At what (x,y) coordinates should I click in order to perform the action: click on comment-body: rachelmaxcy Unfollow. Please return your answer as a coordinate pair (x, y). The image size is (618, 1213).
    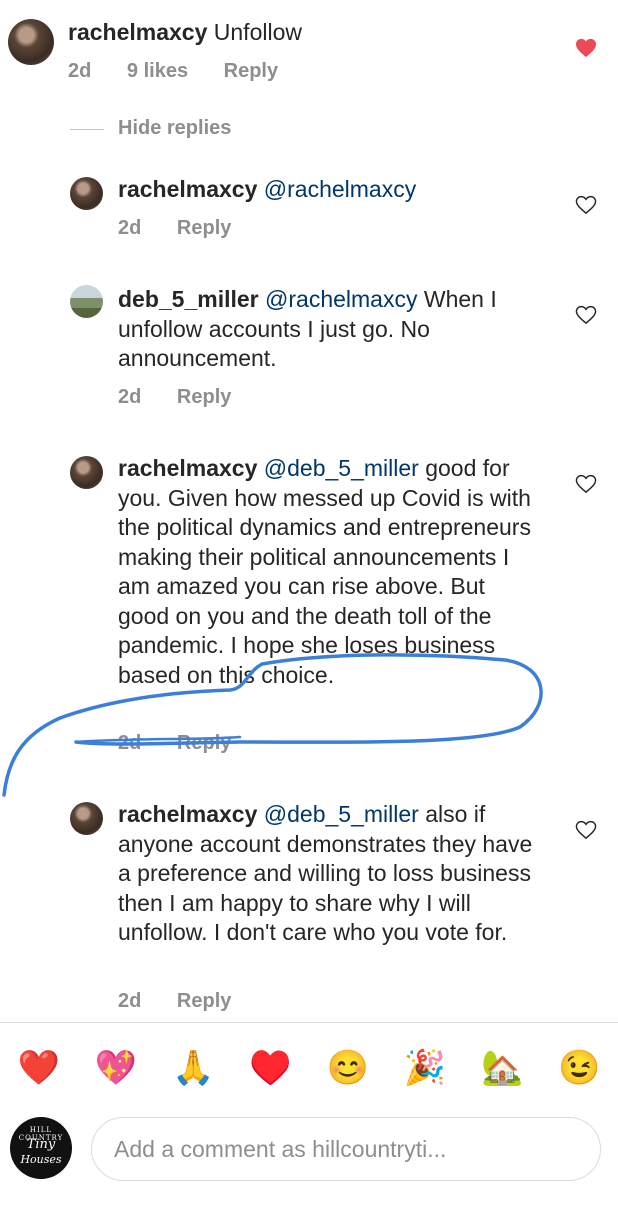
    Looking at the image, I should click on (303, 33).